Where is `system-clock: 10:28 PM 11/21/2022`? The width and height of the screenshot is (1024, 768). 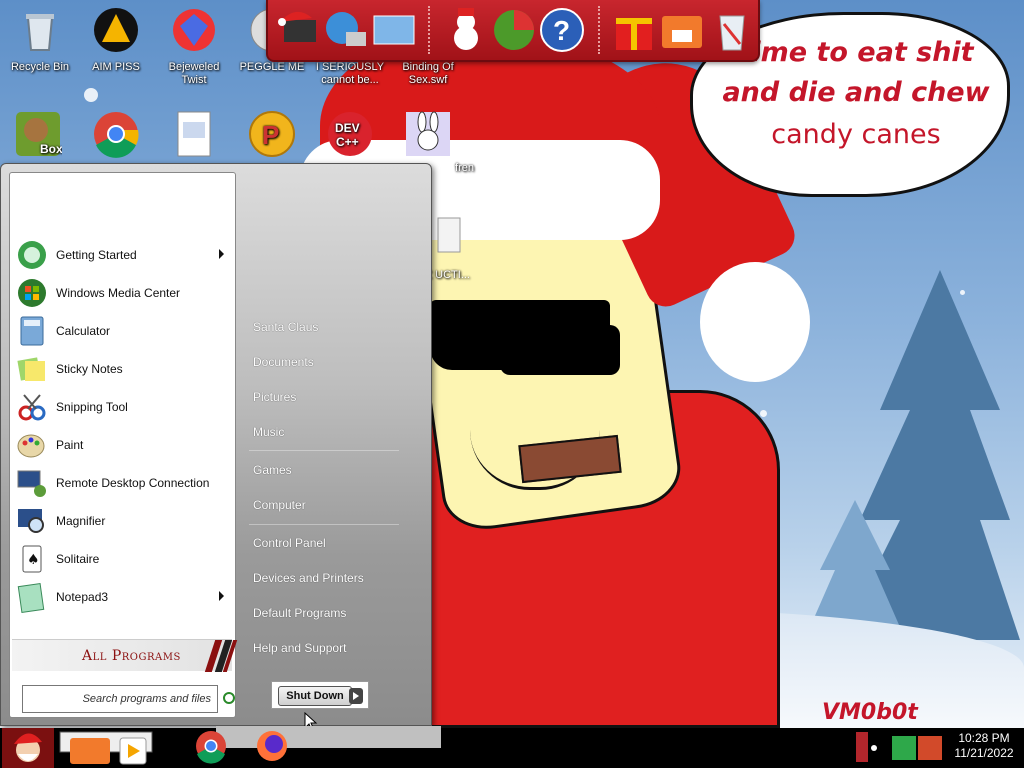
system-clock: 10:28 PM 11/21/2022 is located at coordinates (984, 746).